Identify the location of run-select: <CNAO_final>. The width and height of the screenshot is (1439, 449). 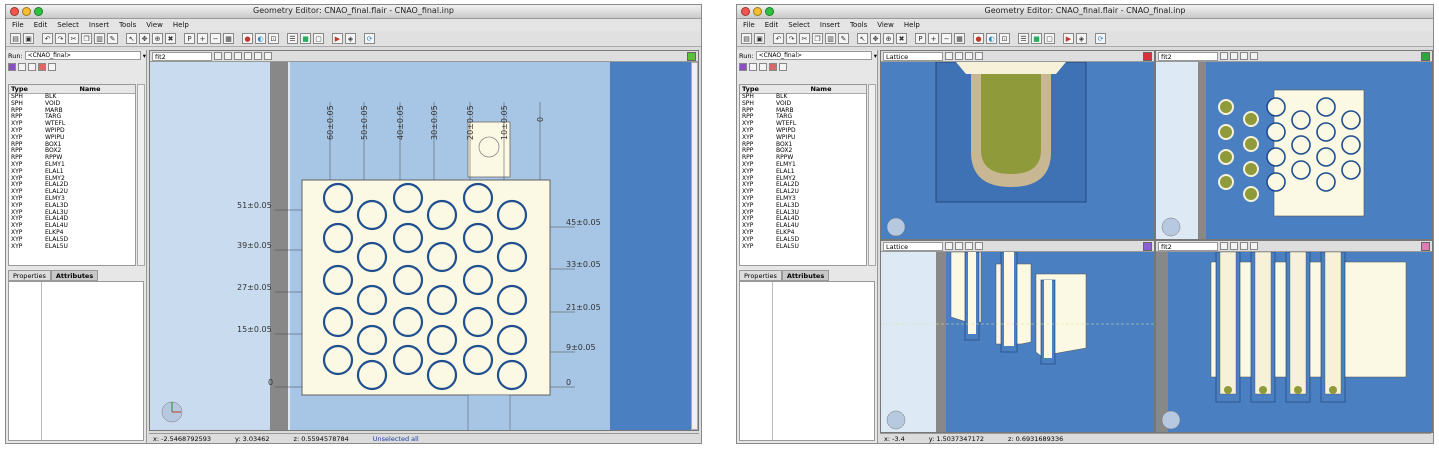
(813, 55).